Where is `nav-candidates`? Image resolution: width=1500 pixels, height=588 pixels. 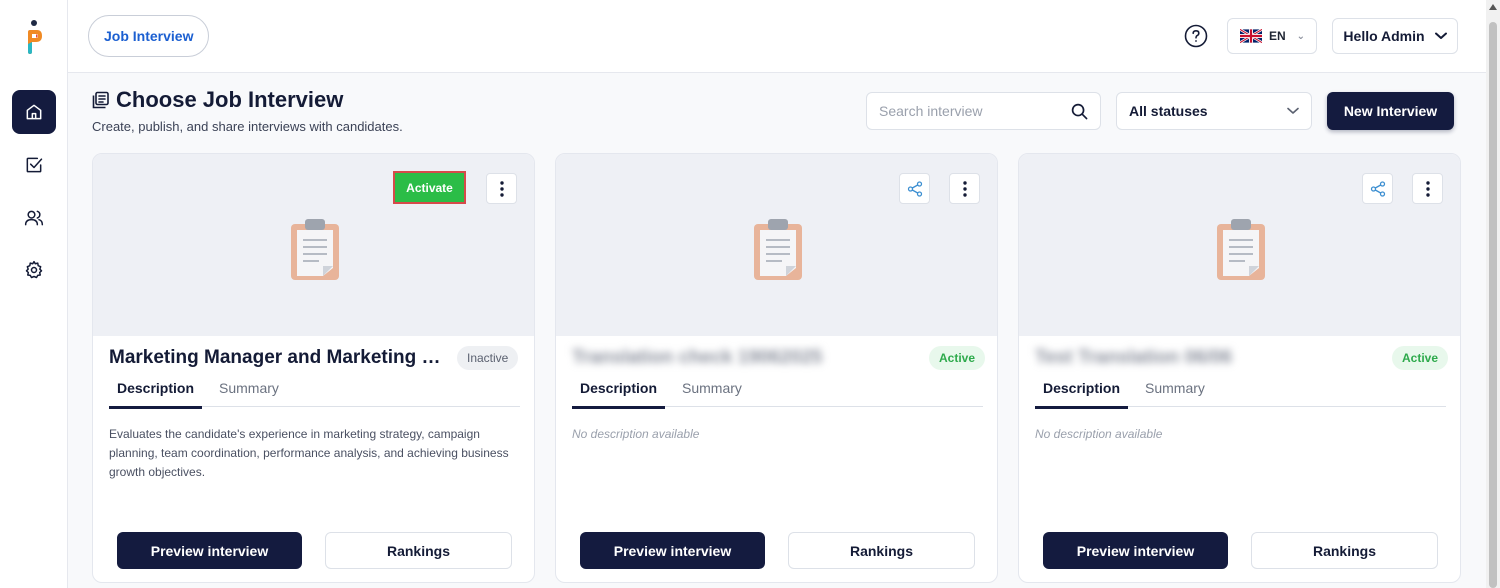
nav-candidates is located at coordinates (34, 218).